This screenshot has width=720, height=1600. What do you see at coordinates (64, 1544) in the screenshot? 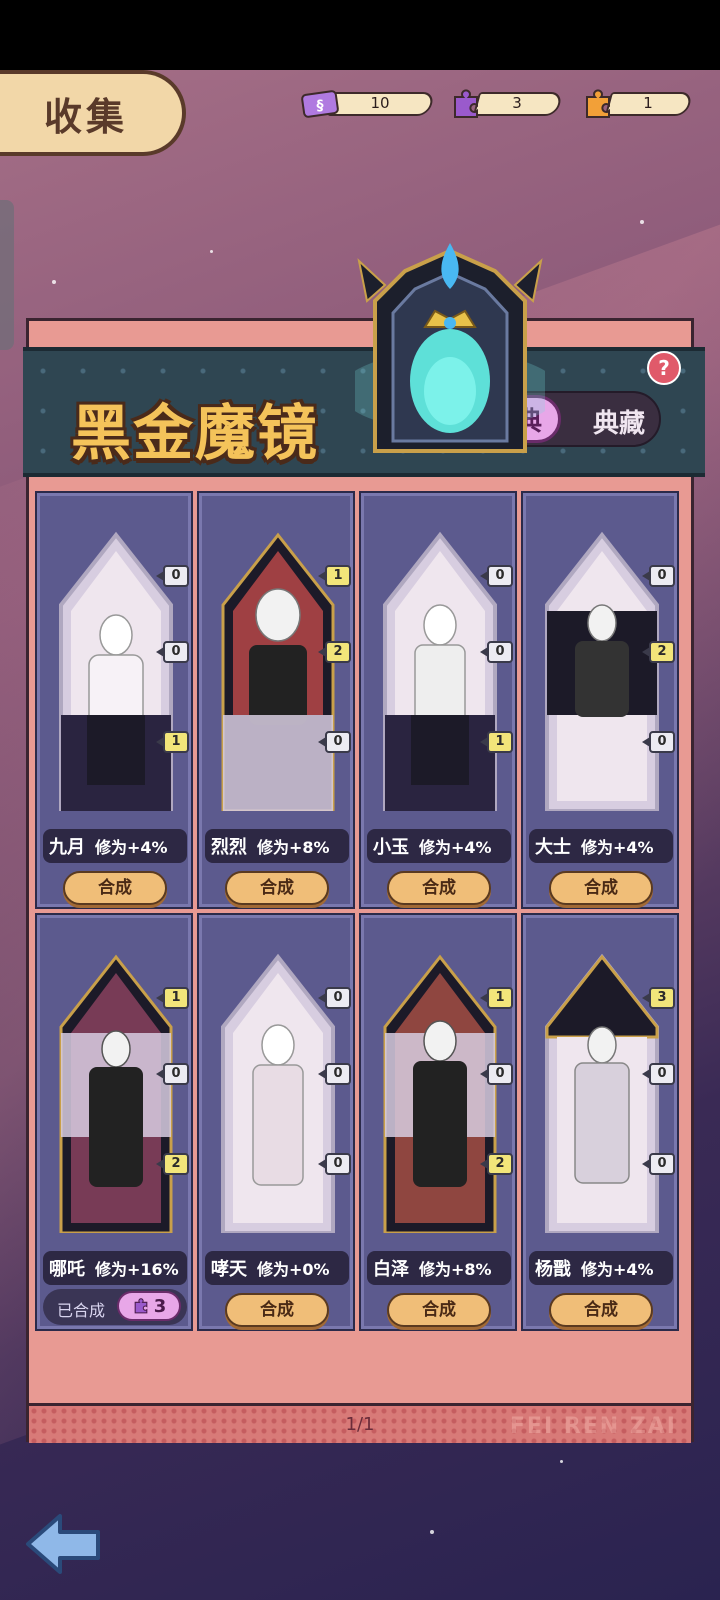
I see `back-arrow-icon` at bounding box center [64, 1544].